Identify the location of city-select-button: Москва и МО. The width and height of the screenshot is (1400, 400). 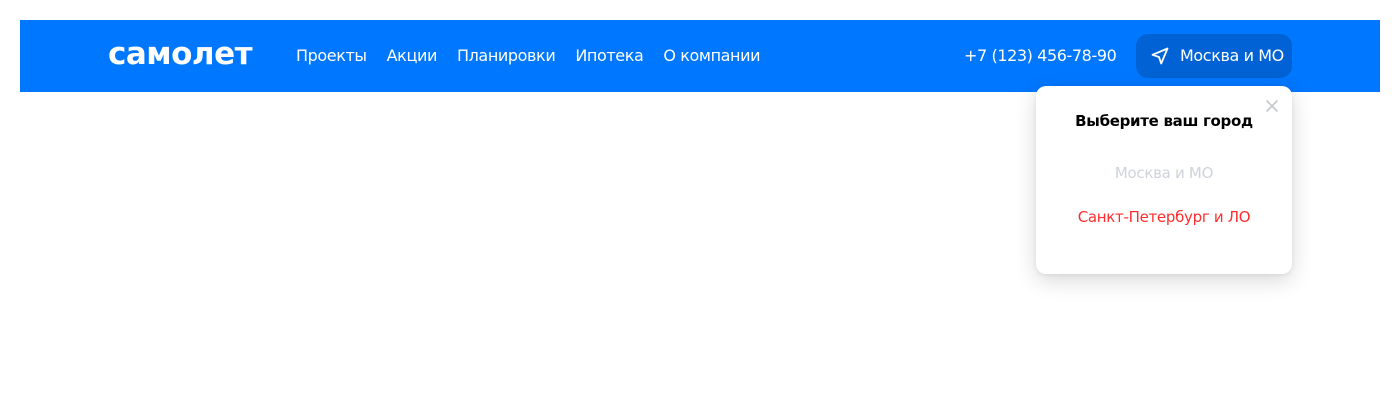
(1214, 56).